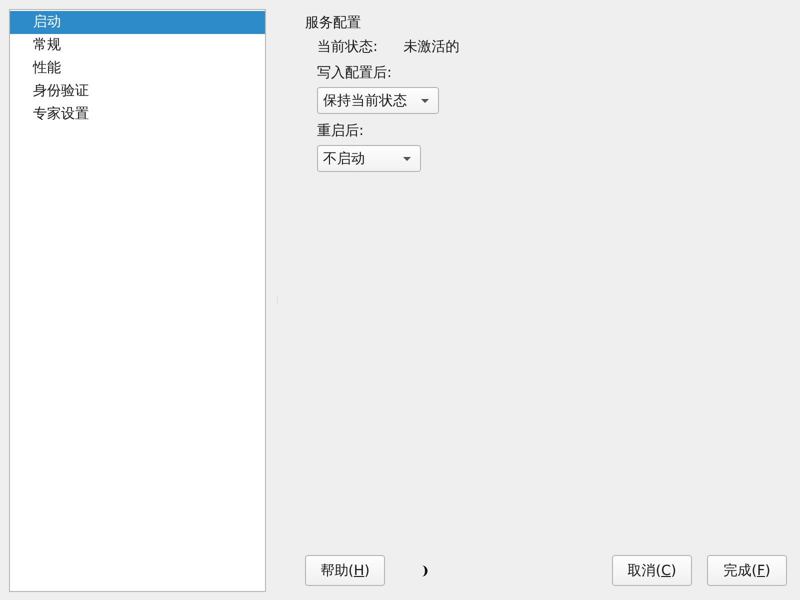 This screenshot has width=800, height=600. What do you see at coordinates (355, 73) in the screenshot?
I see `field-label: 写入配置后:` at bounding box center [355, 73].